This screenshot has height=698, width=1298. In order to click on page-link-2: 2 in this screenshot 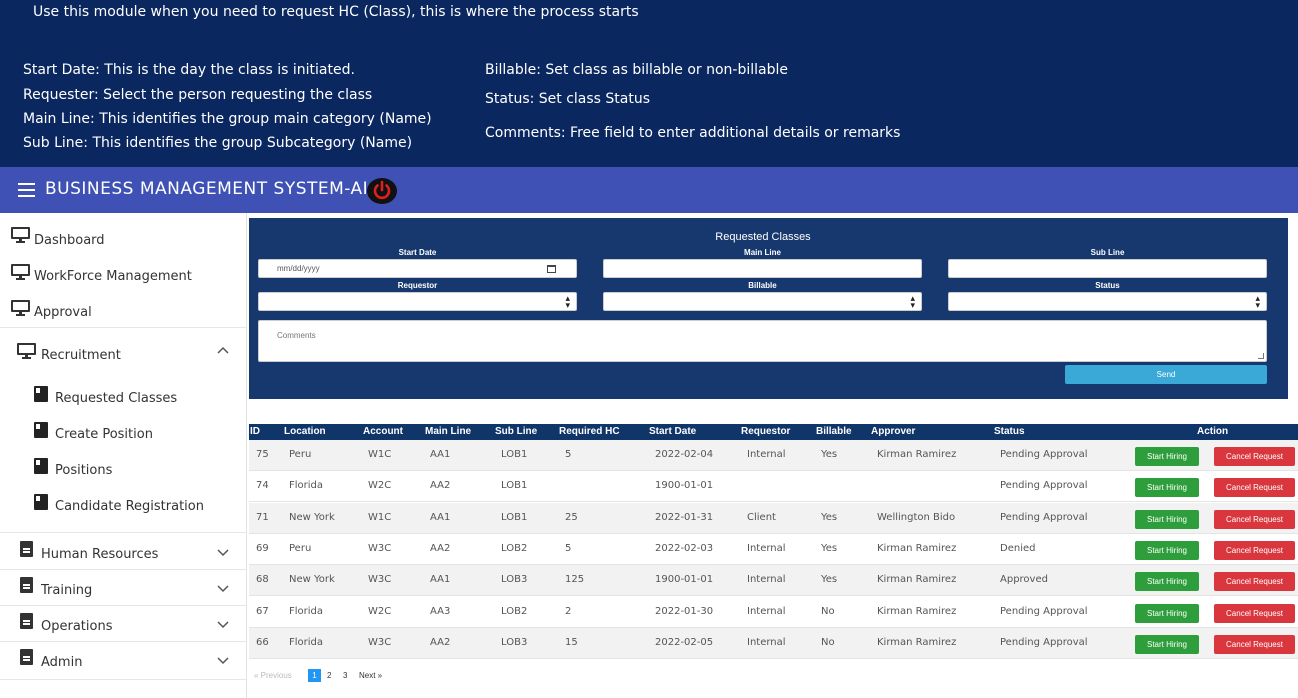, I will do `click(329, 675)`.